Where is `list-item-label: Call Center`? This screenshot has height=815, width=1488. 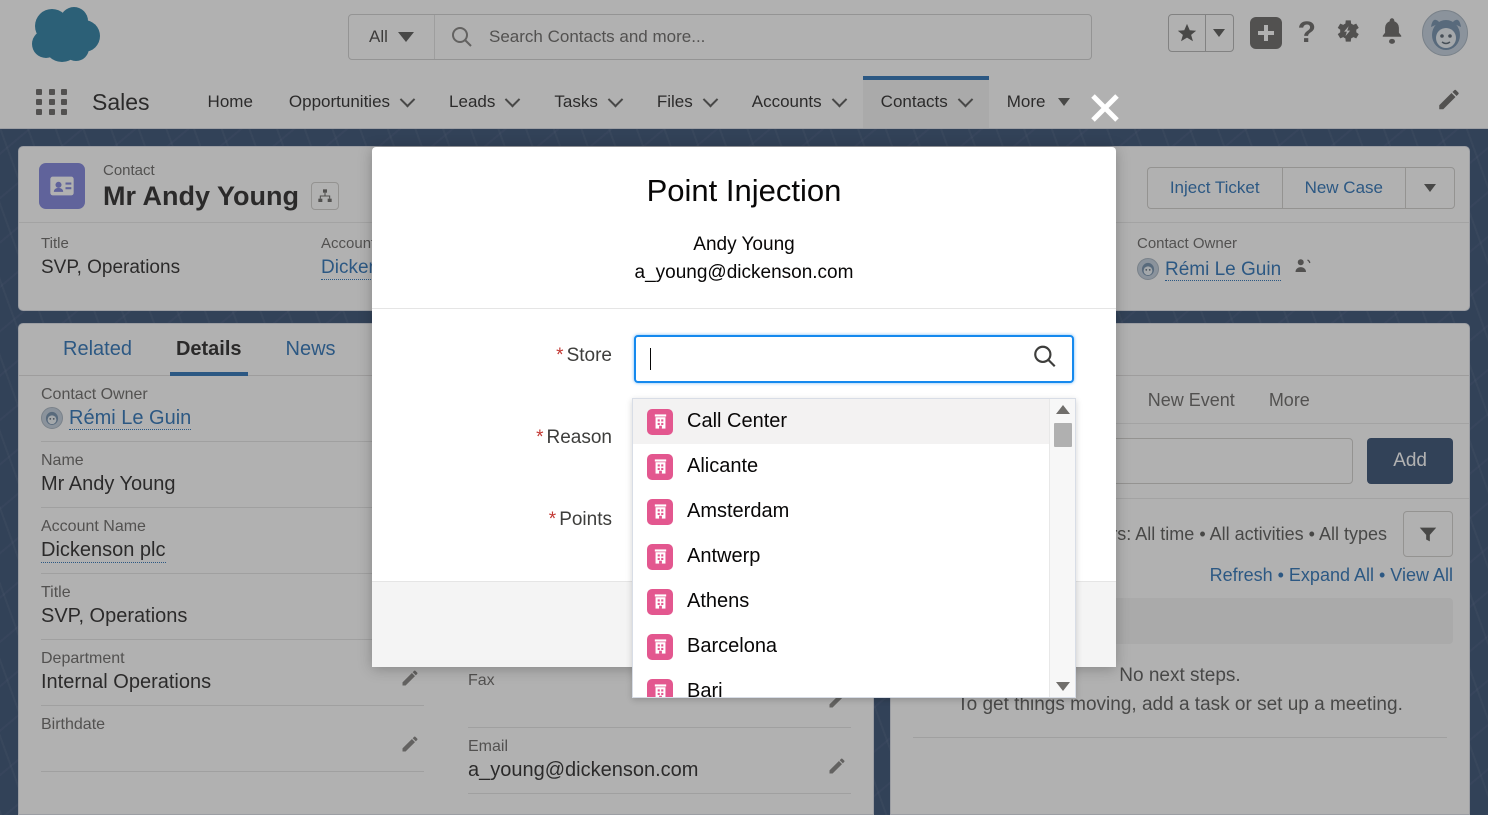 list-item-label: Call Center is located at coordinates (737, 421).